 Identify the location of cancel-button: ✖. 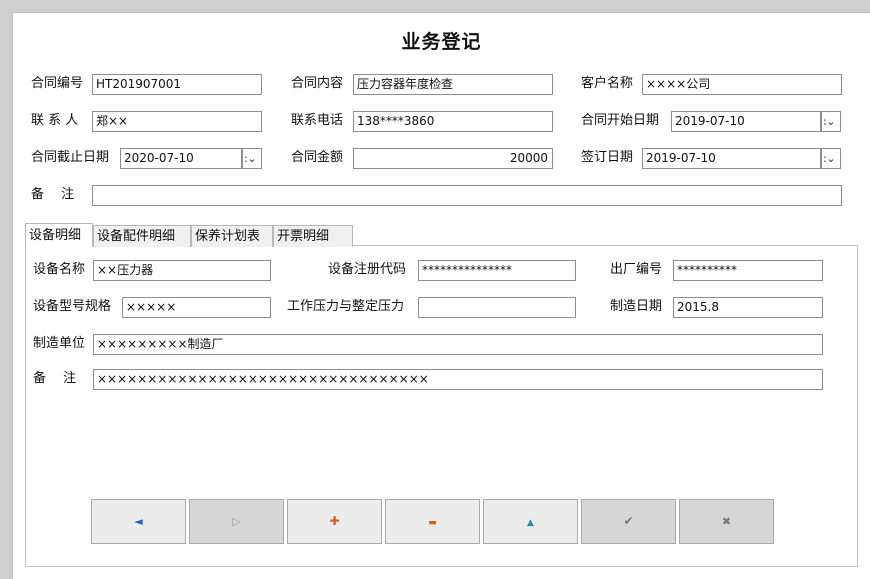
(726, 521).